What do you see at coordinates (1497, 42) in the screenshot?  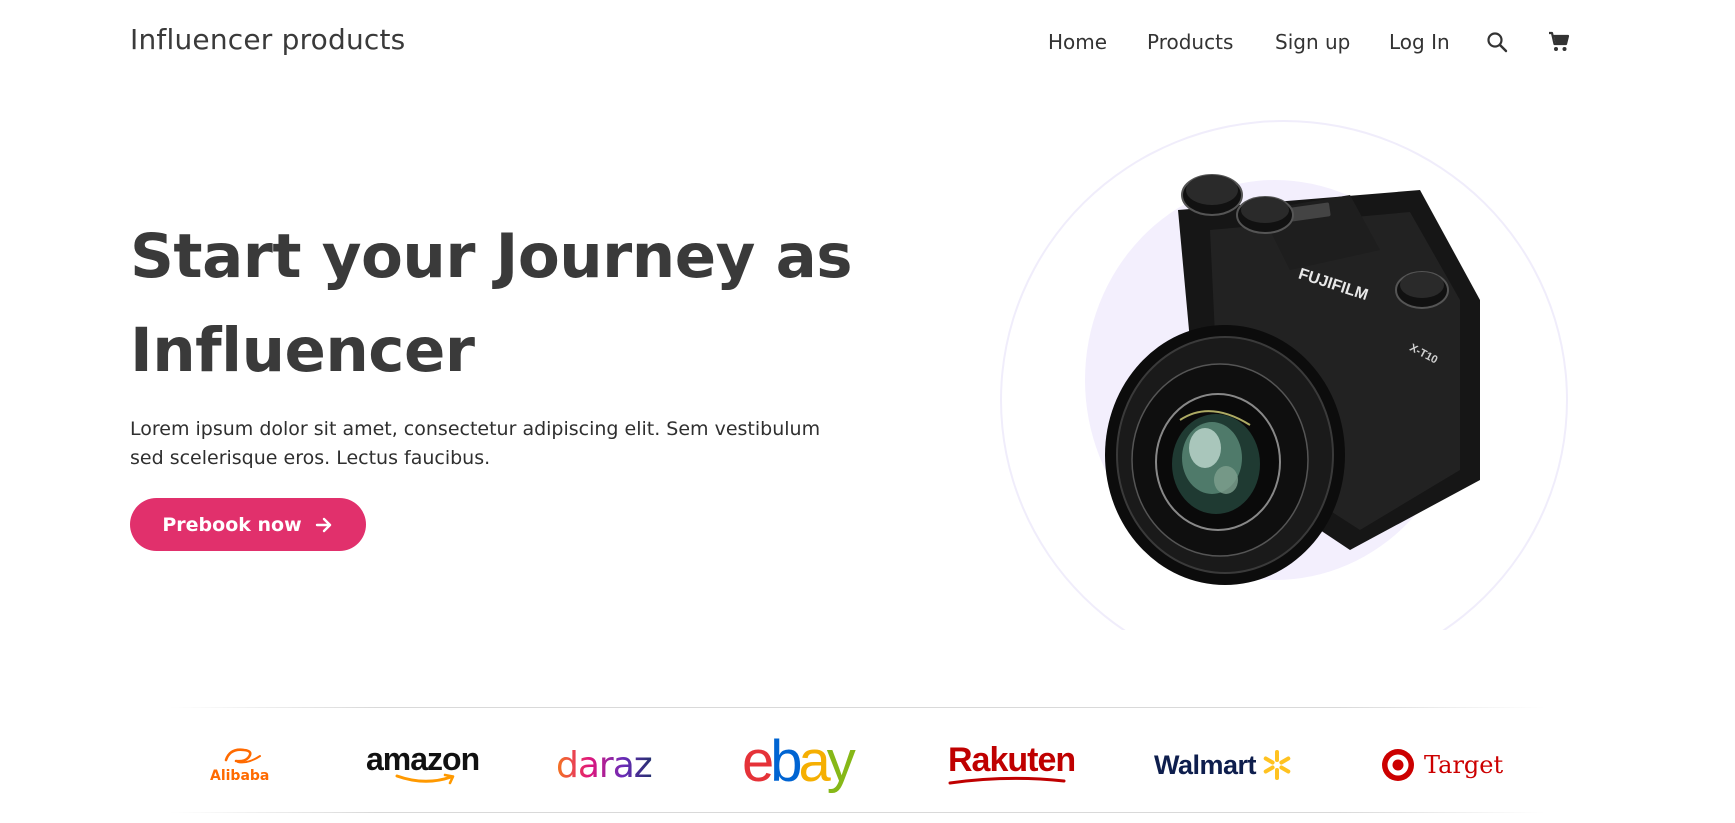 I see `search-icon` at bounding box center [1497, 42].